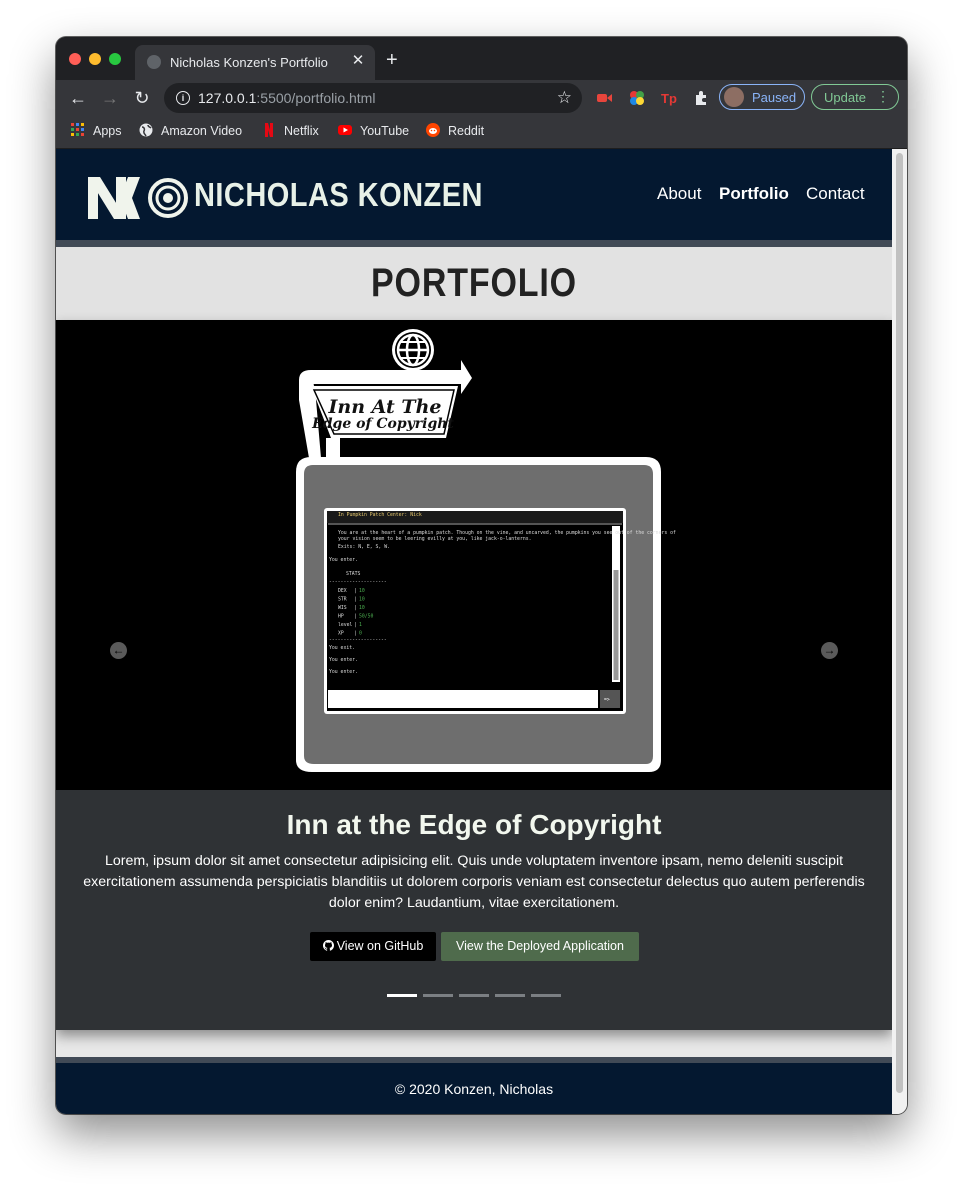 The image size is (963, 1189). What do you see at coordinates (286, 98) in the screenshot?
I see `address-url: 127.0.0.1:5500/portfolio.html` at bounding box center [286, 98].